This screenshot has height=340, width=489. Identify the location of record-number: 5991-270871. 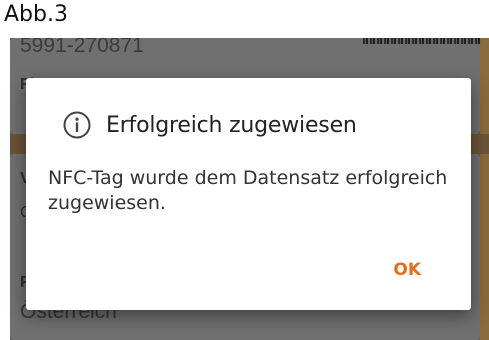
(82, 47).